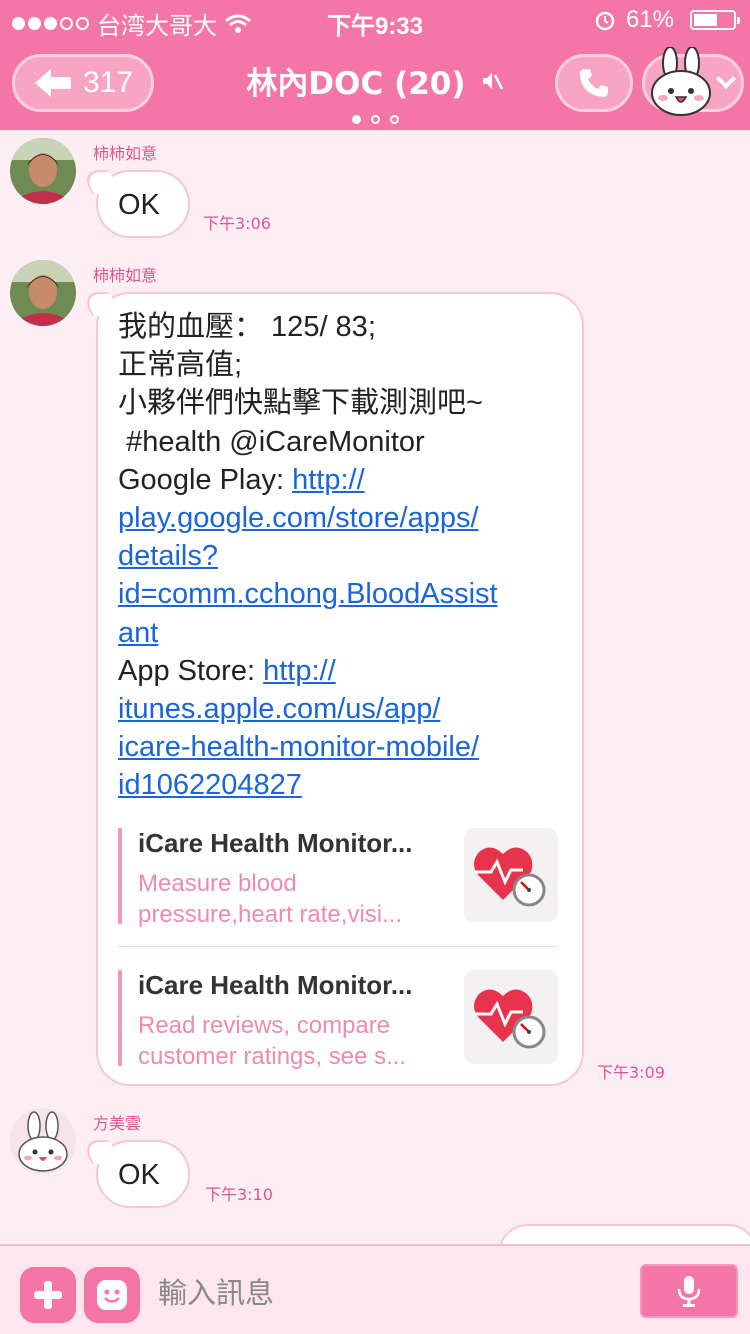 This screenshot has height=1334, width=750. I want to click on voice-message-button, so click(689, 1291).